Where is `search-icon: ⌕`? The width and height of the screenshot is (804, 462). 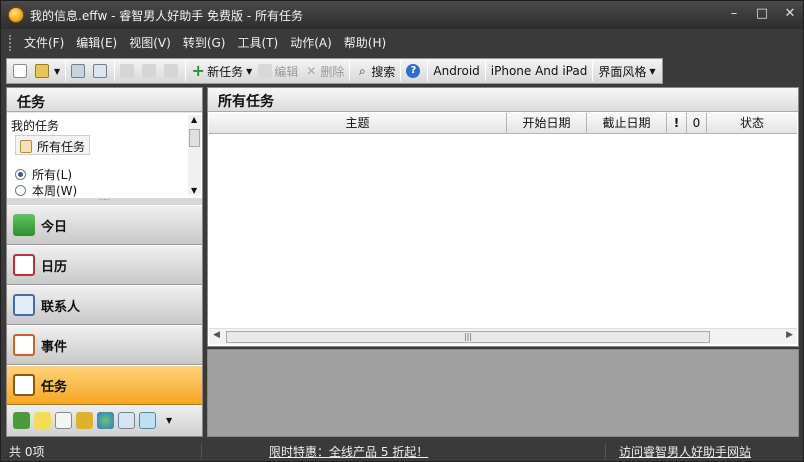 search-icon: ⌕ is located at coordinates (362, 71).